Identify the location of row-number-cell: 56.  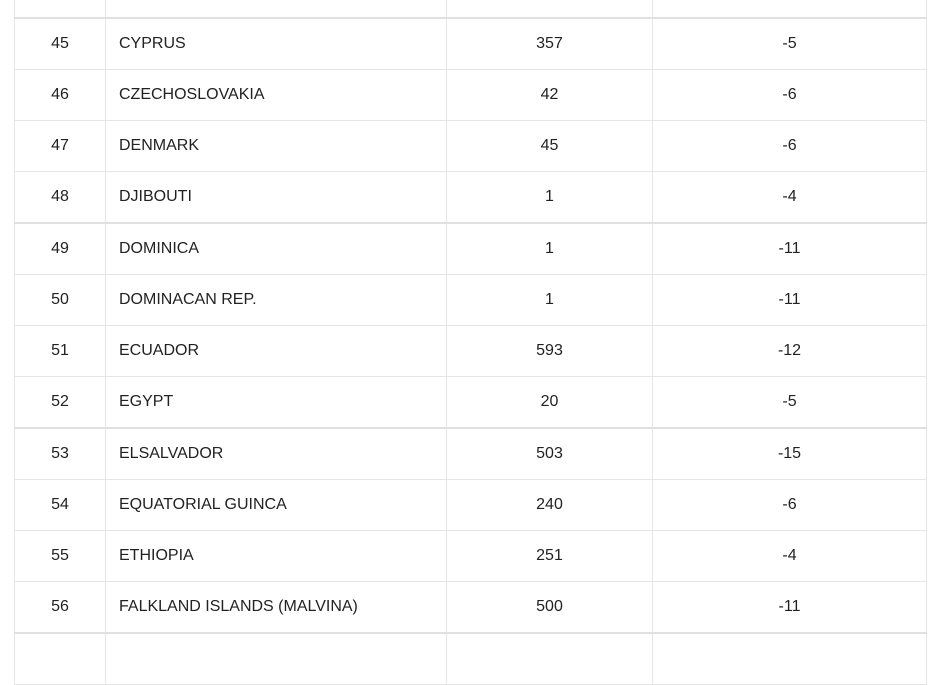
(60, 607).